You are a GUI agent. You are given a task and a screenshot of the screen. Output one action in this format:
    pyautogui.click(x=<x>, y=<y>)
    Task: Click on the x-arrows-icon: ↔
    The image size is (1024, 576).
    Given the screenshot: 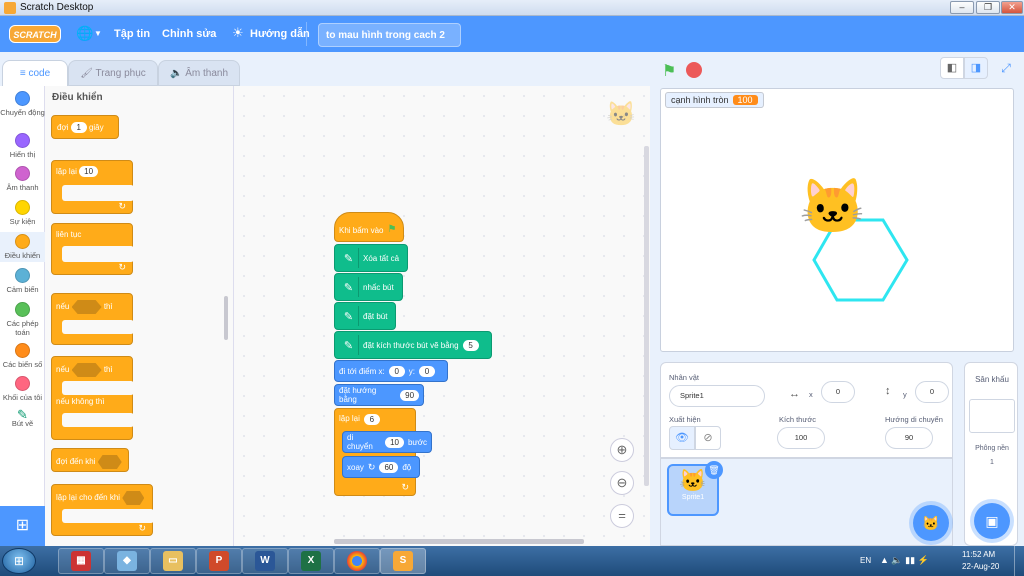 What is the action you would take?
    pyautogui.click(x=794, y=394)
    